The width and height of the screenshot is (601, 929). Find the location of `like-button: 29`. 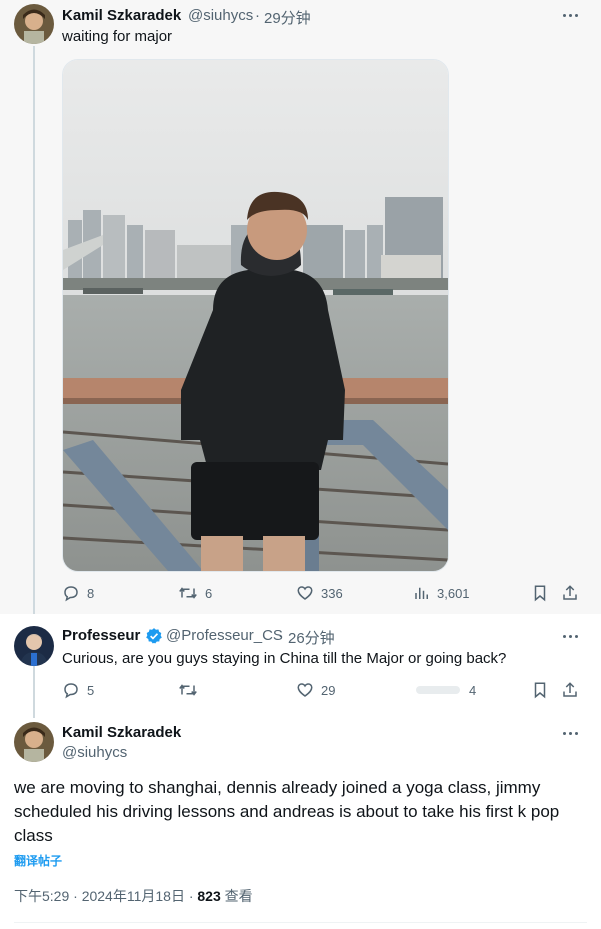

like-button: 29 is located at coordinates (315, 690).